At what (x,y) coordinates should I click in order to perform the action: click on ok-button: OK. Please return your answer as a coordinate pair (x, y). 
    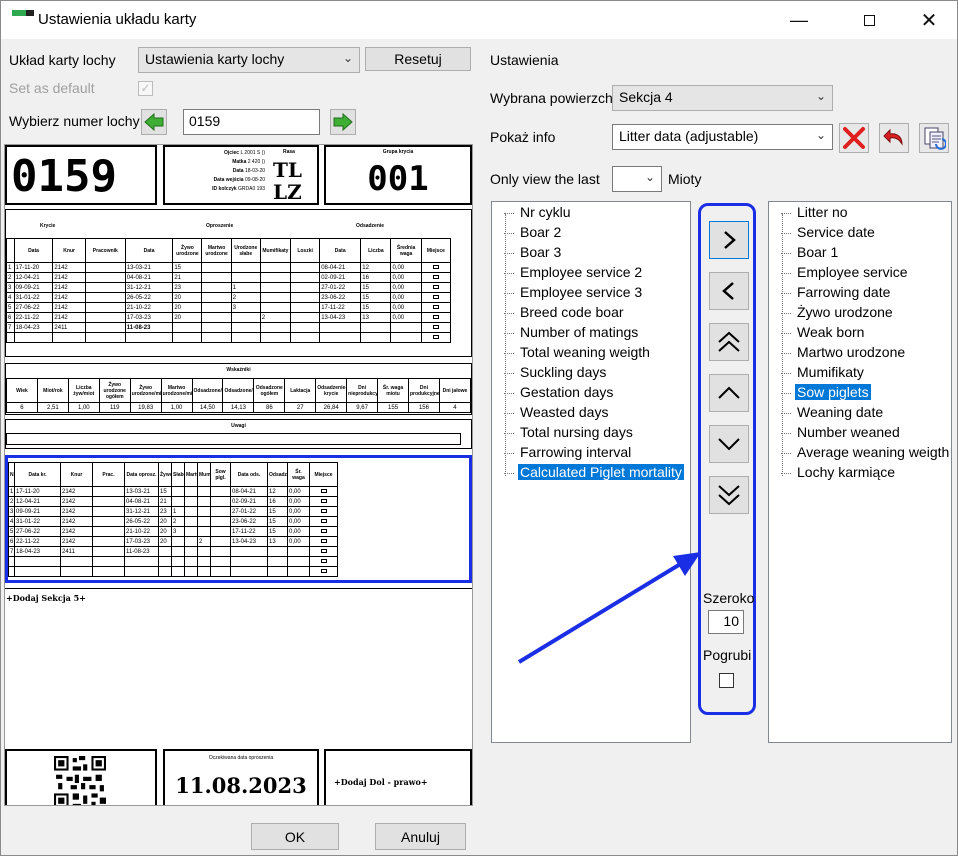
    Looking at the image, I should click on (295, 836).